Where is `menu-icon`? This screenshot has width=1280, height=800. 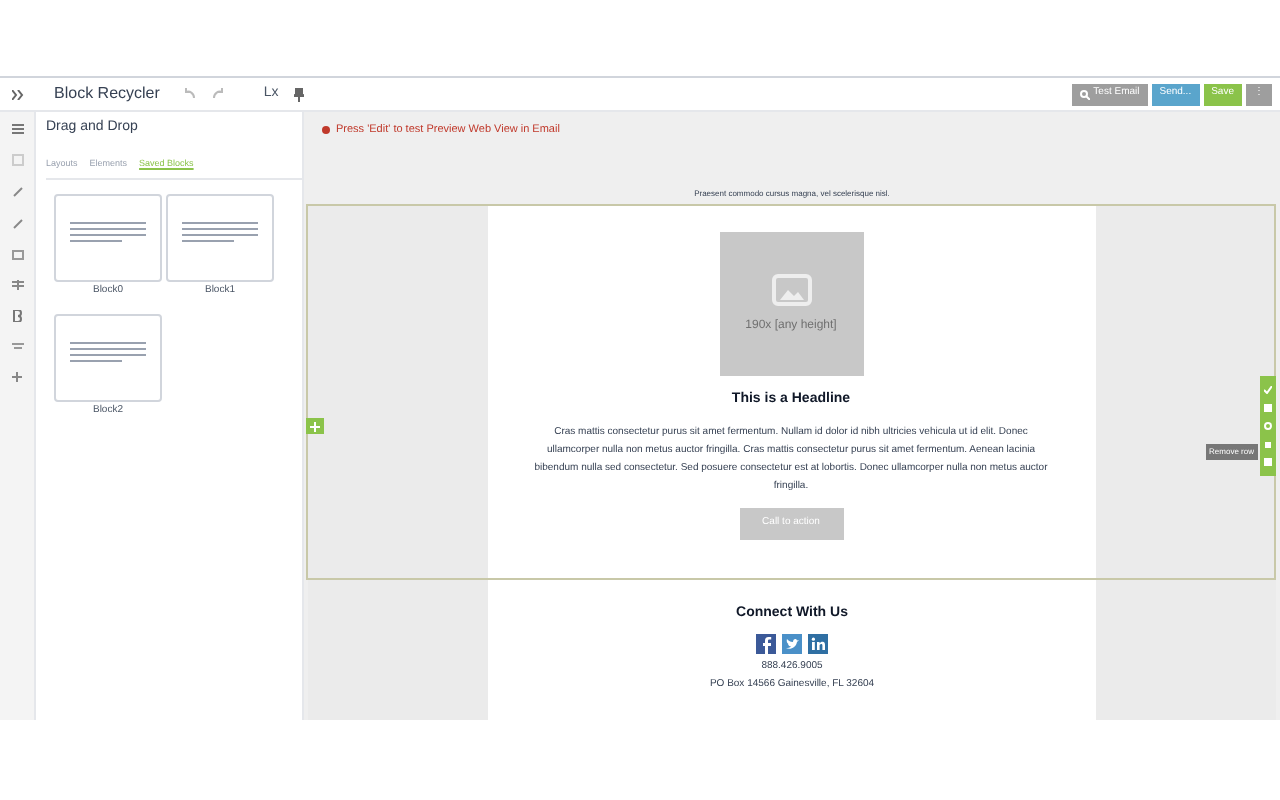 menu-icon is located at coordinates (17, 129).